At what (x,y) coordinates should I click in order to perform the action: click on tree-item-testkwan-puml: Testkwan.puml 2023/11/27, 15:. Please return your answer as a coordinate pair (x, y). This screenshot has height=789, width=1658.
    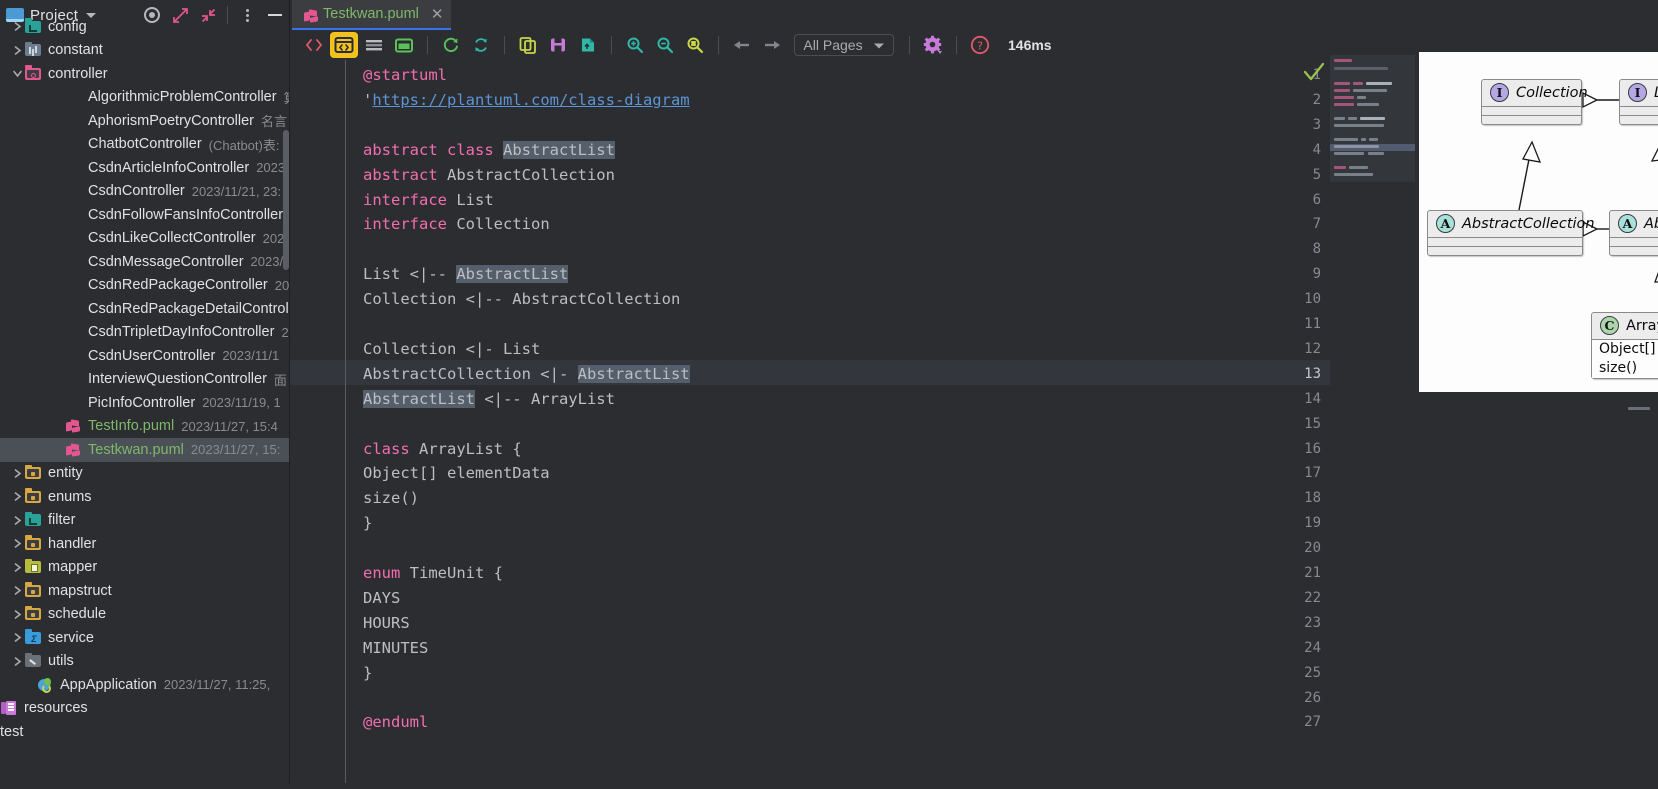
    Looking at the image, I should click on (145, 450).